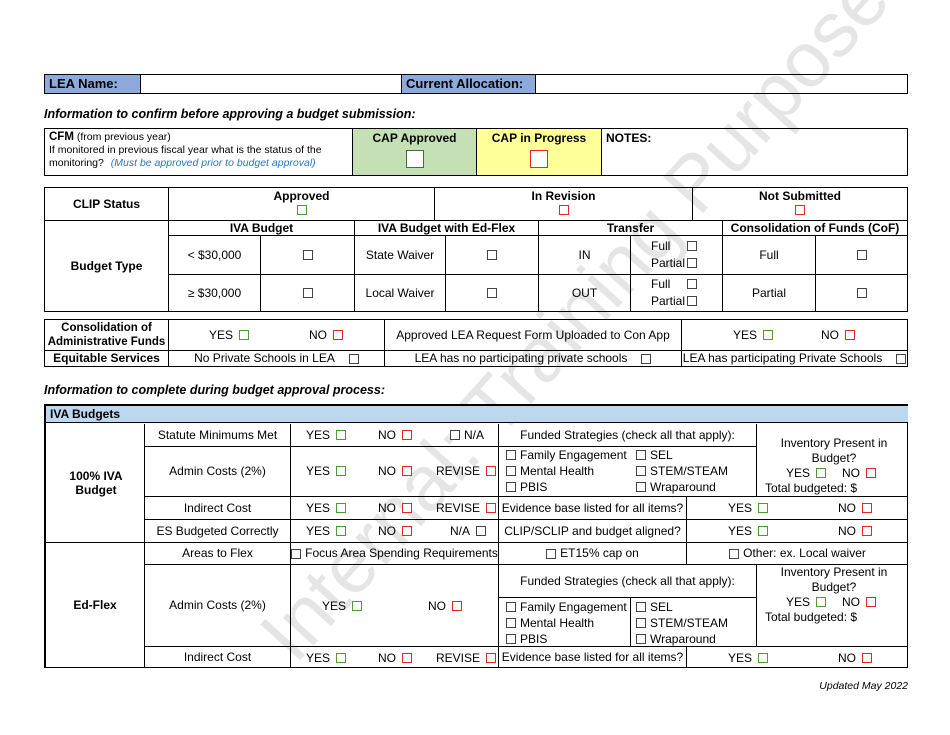  I want to click on iva100-evidence-label: Evidence base listed for all items?, so click(592, 507).